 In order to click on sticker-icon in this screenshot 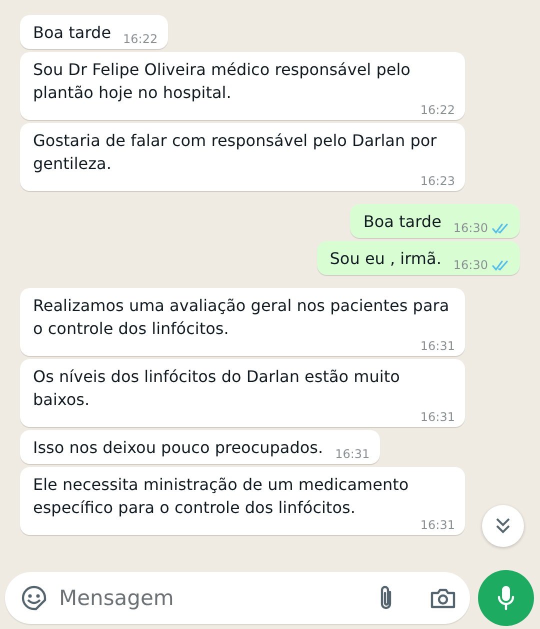, I will do `click(34, 598)`.